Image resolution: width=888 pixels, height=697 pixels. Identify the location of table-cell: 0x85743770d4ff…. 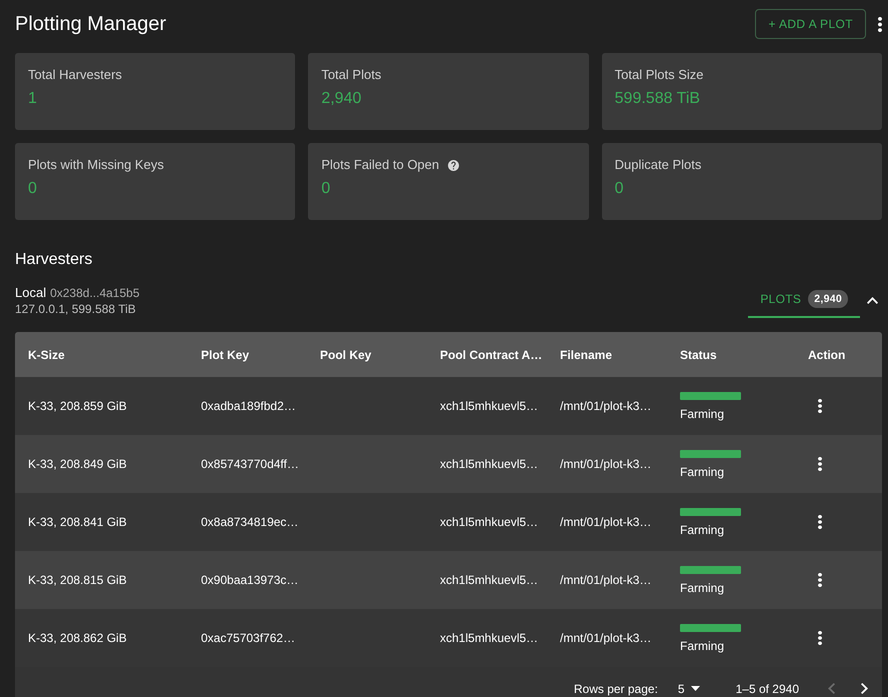
(250, 464).